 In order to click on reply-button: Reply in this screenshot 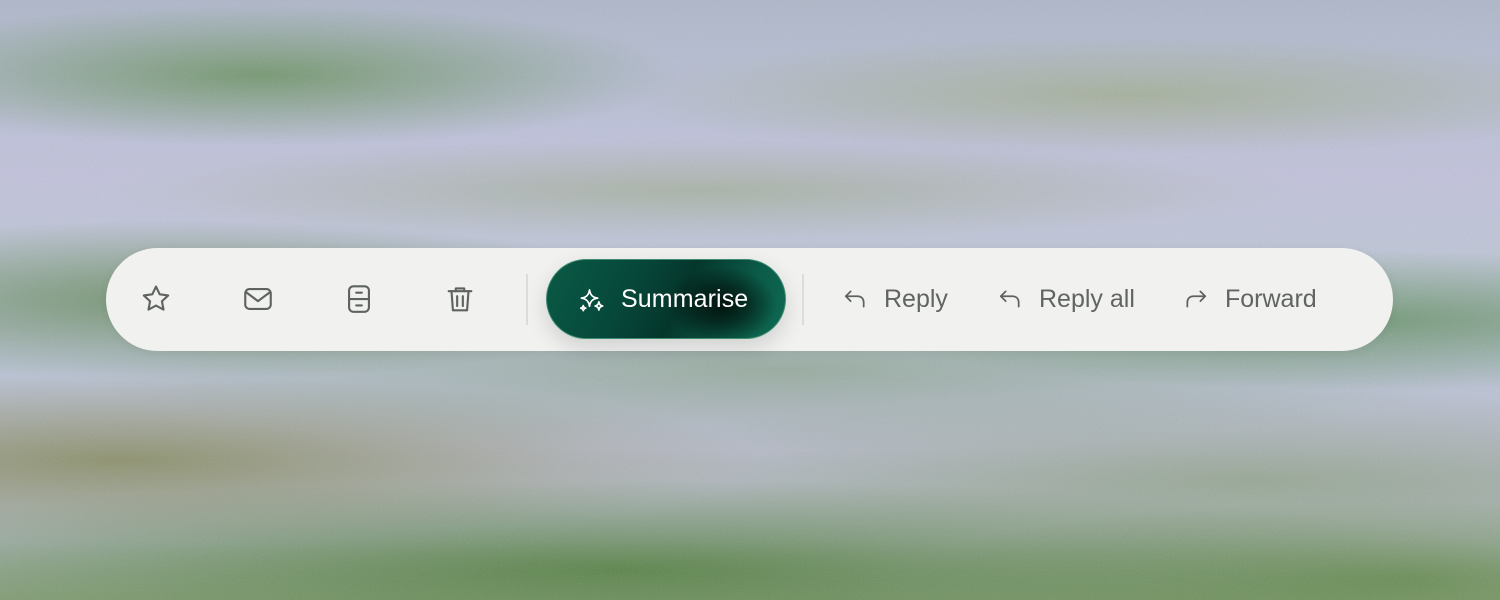, I will do `click(895, 299)`.